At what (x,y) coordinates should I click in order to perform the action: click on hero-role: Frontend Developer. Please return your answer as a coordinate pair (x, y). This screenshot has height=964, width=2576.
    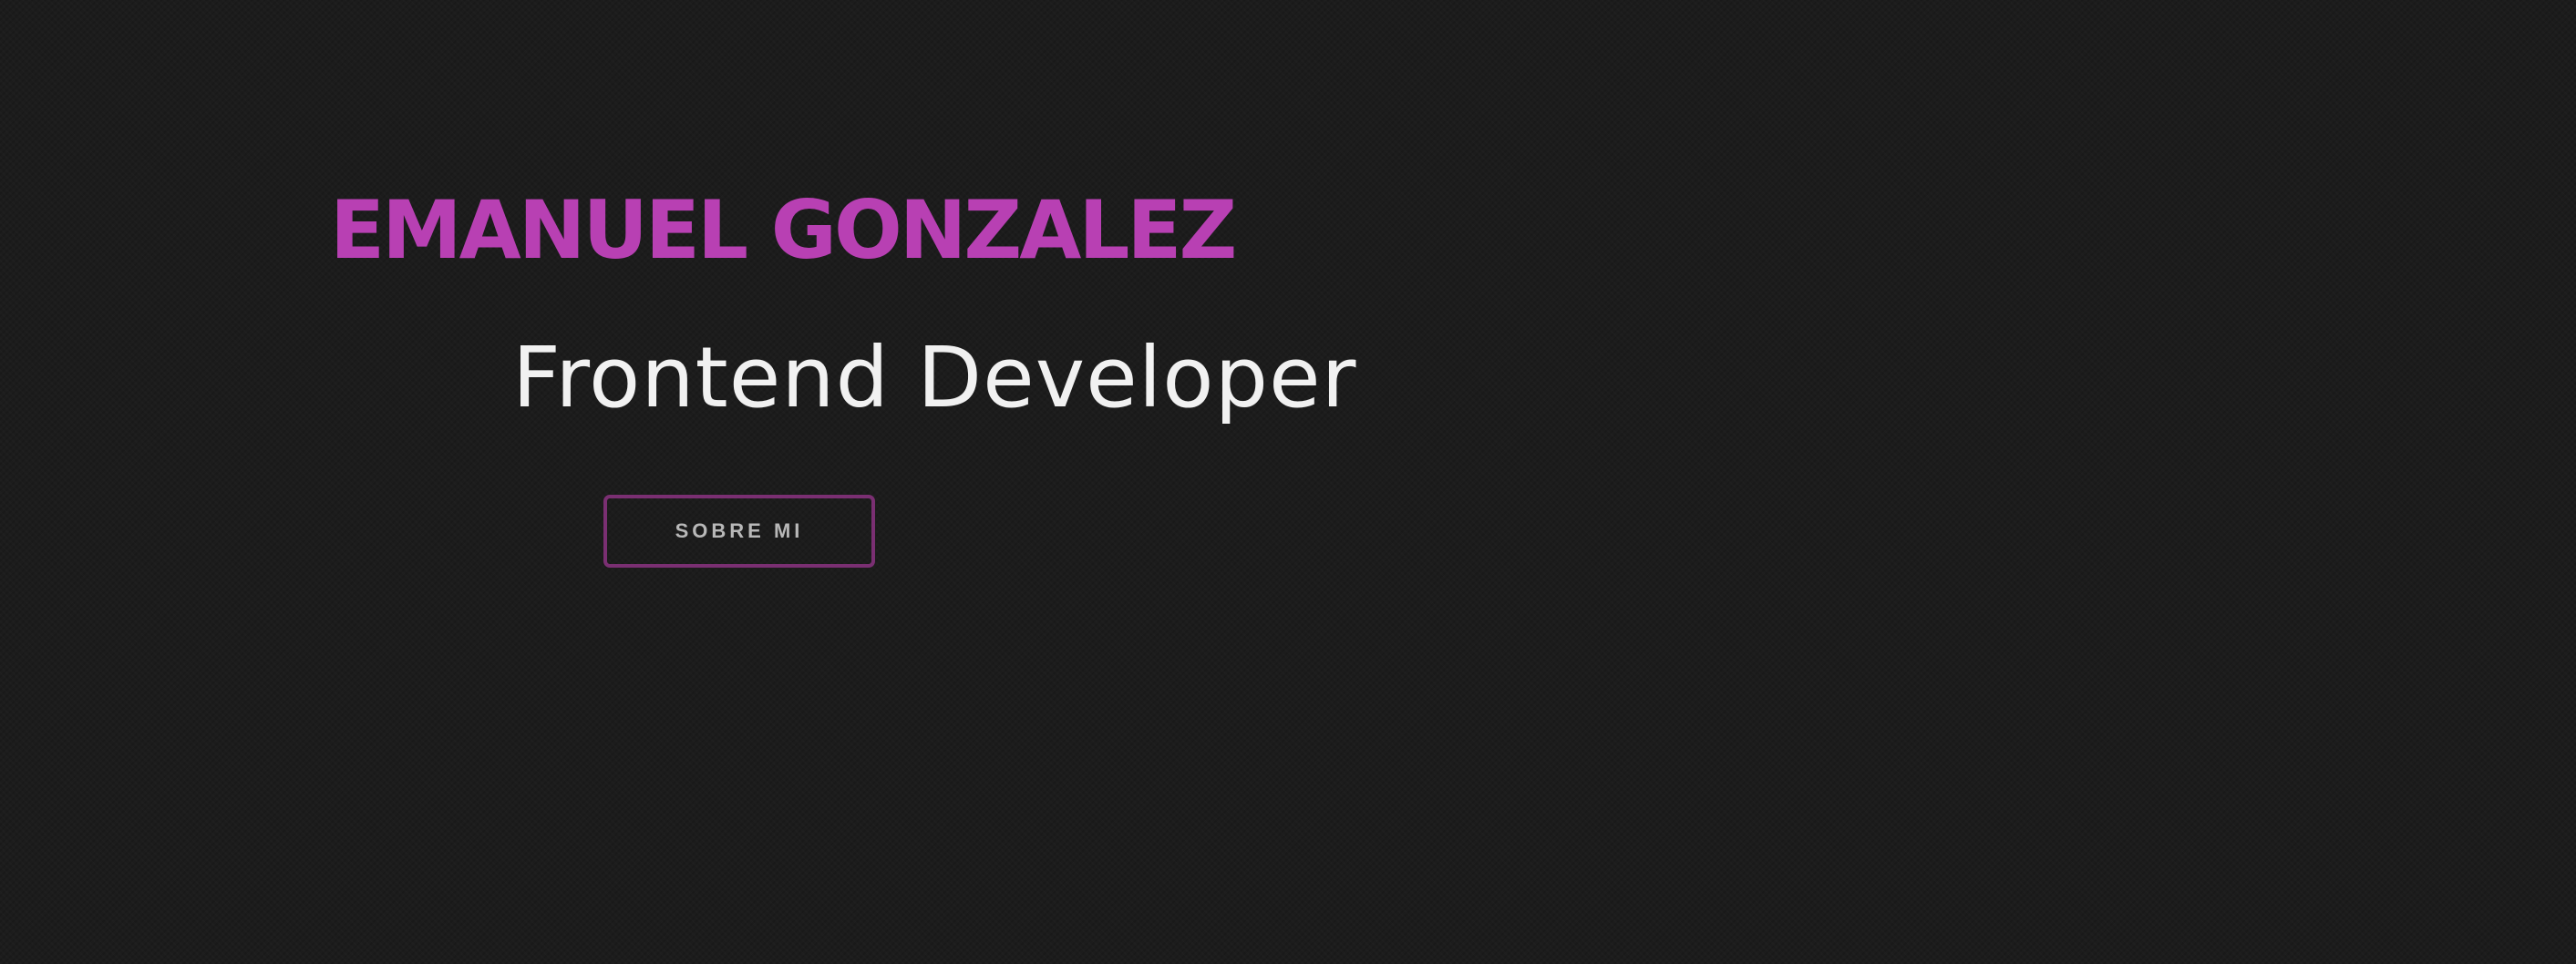
    Looking at the image, I should click on (934, 378).